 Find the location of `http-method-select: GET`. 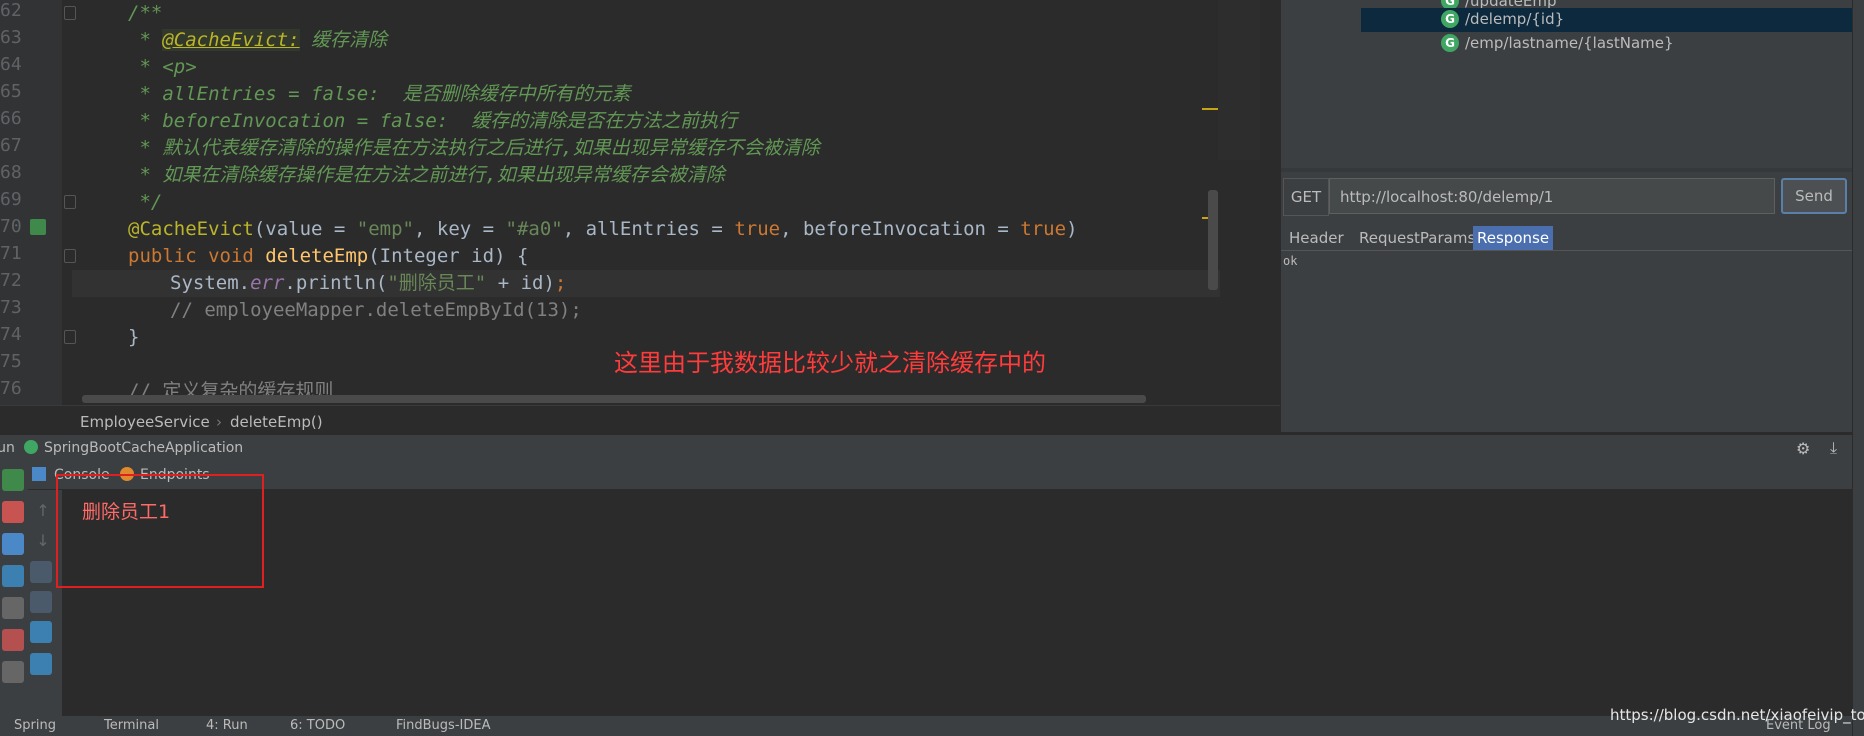

http-method-select: GET is located at coordinates (1306, 197).